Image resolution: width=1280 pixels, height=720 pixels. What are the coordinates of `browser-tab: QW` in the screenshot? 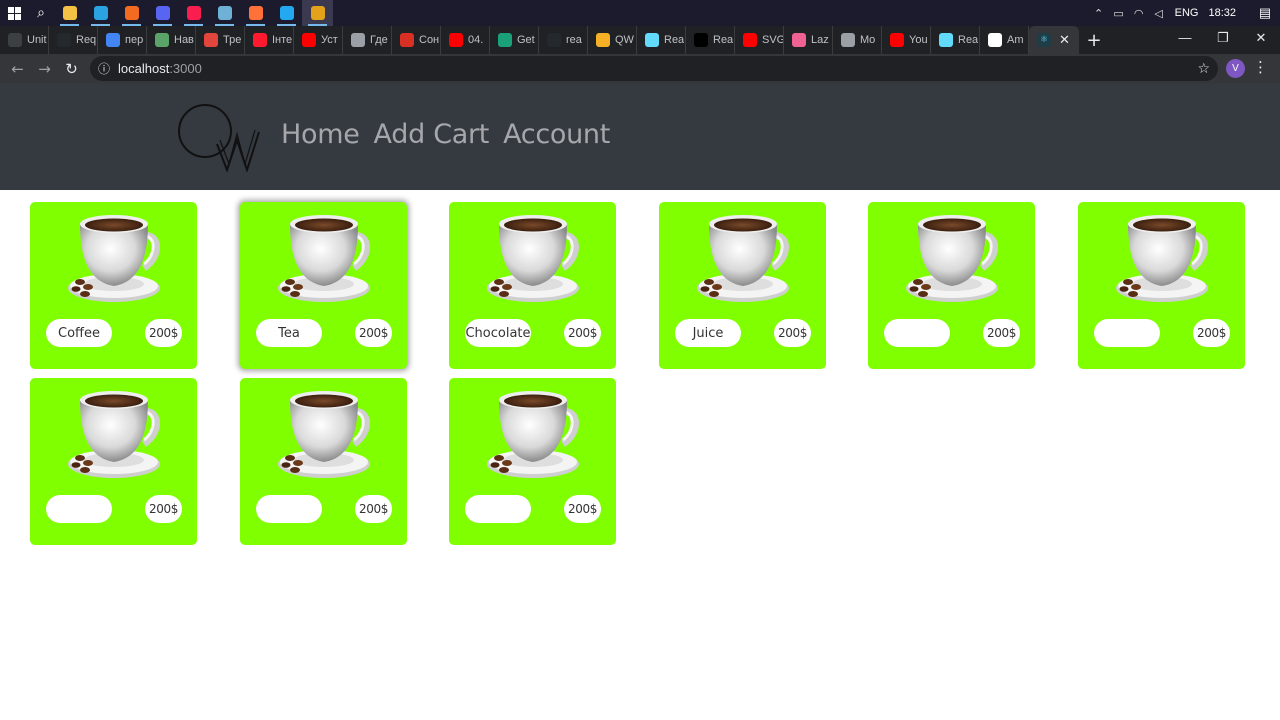 It's located at (612, 40).